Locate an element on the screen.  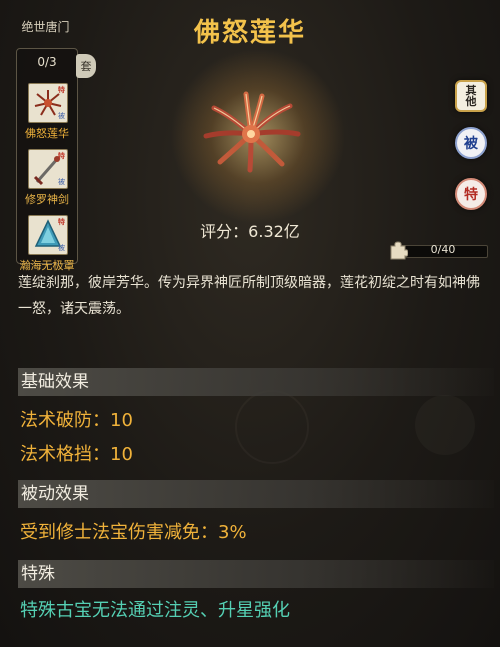
set-toggle-button: 套 is located at coordinates (86, 66).